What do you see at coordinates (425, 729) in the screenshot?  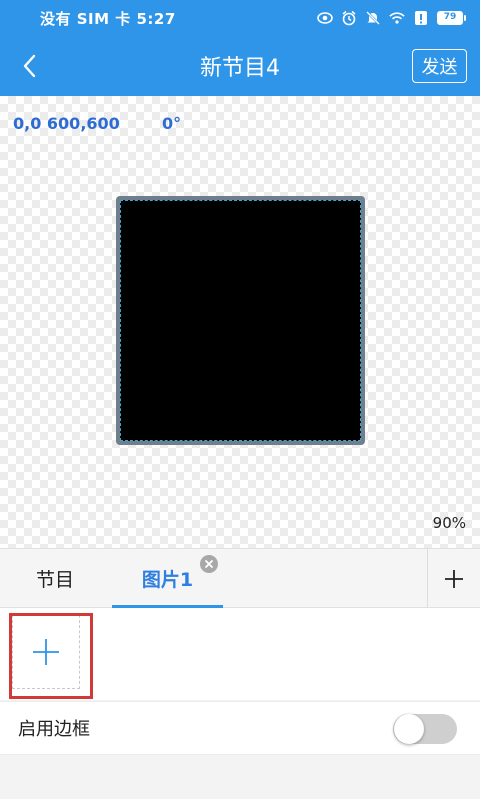 I see `border-toggle` at bounding box center [425, 729].